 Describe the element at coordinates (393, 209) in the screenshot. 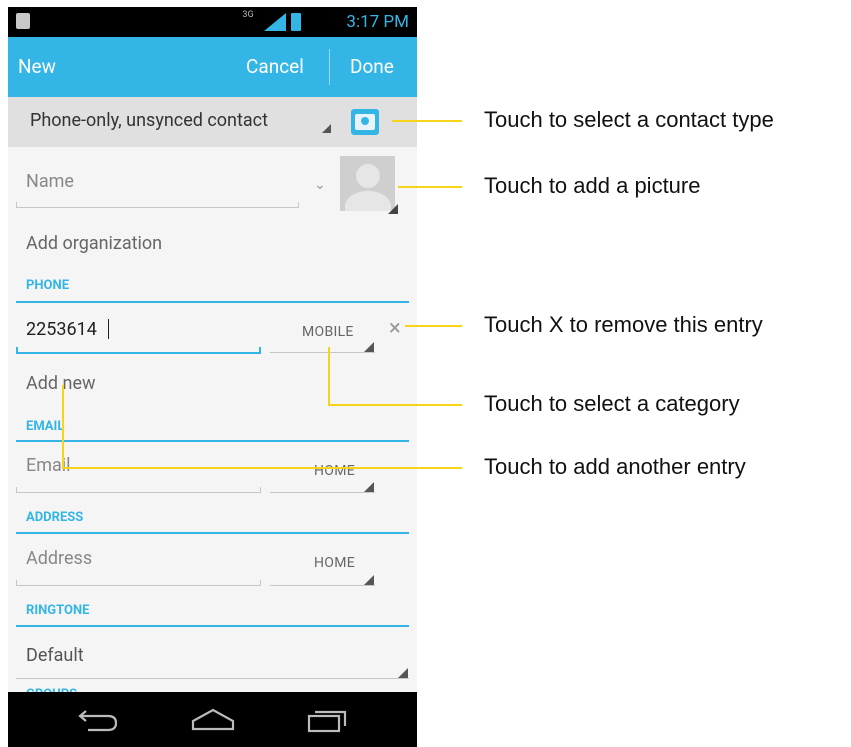

I see `photo-corner-triangle-icon` at that location.